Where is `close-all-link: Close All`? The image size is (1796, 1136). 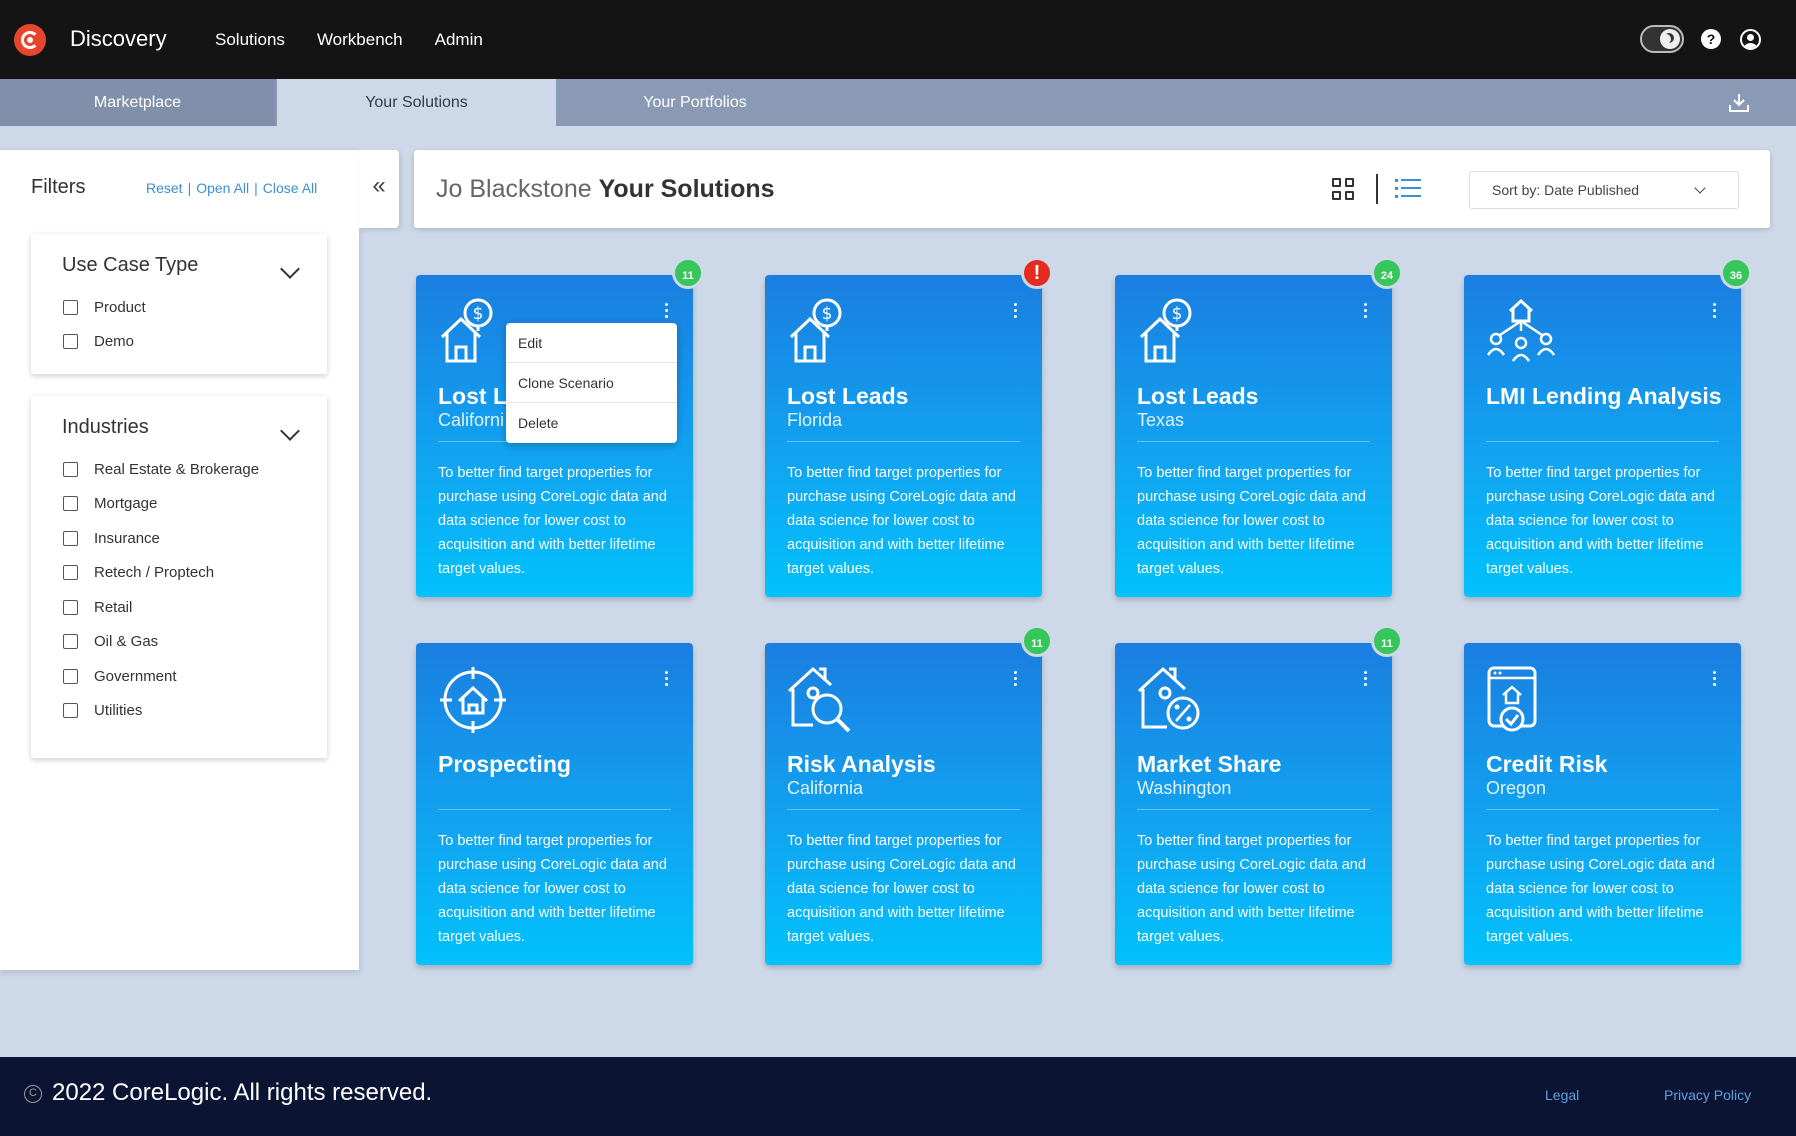 close-all-link: Close All is located at coordinates (290, 188).